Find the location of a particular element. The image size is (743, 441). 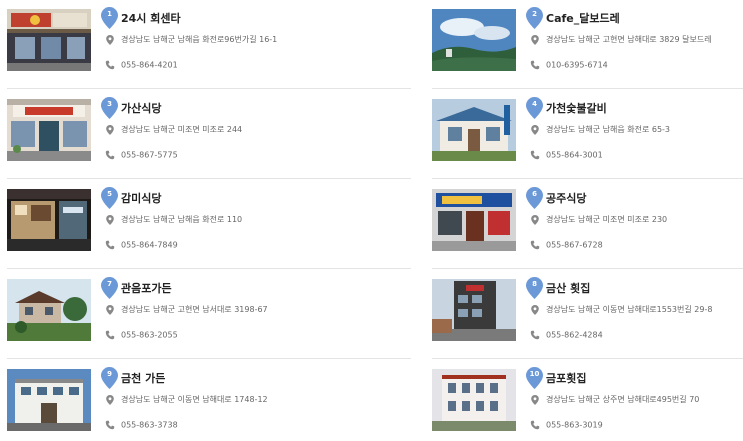

address-text: 경상남도 남해군 이동면 남해대로1553번길 29-8 is located at coordinates (629, 309).